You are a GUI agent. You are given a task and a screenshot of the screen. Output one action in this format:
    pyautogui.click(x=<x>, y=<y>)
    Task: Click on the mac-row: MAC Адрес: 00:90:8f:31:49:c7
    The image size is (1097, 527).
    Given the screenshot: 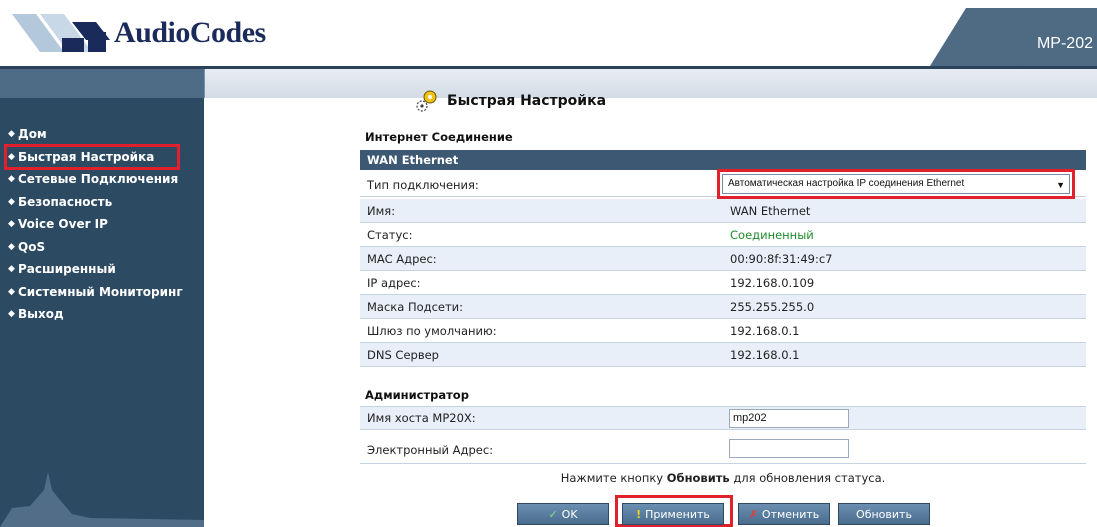 What is the action you would take?
    pyautogui.click(x=723, y=259)
    